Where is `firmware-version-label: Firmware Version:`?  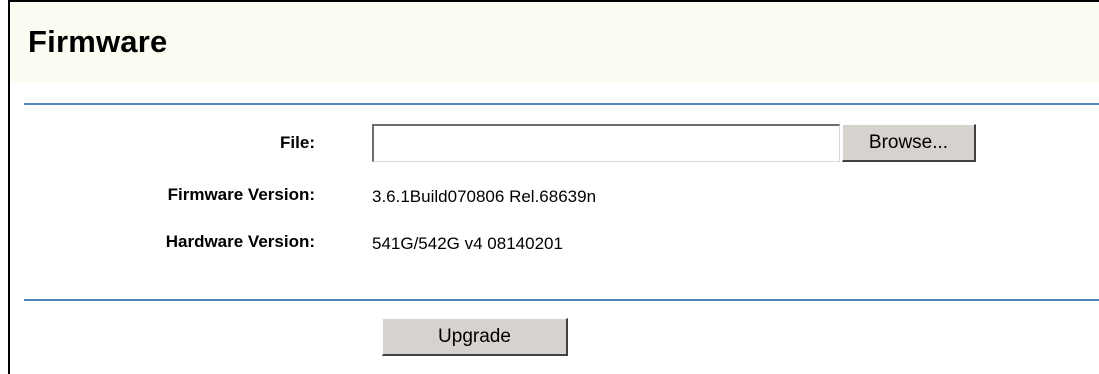 firmware-version-label: Firmware Version: is located at coordinates (241, 194).